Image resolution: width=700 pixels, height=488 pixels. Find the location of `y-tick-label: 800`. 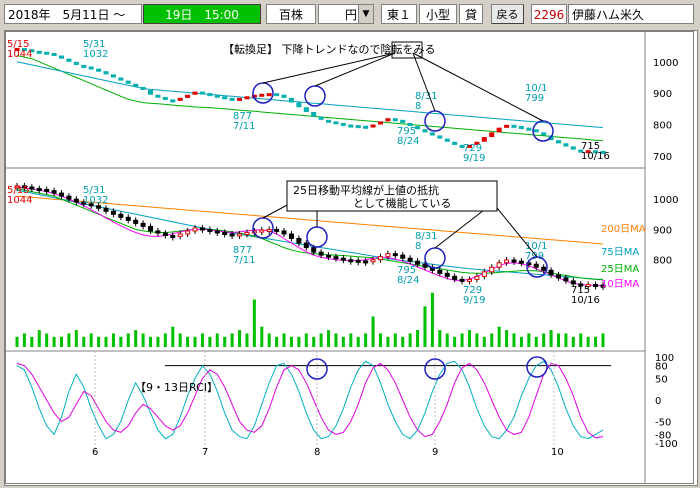

y-tick-label: 800 is located at coordinates (662, 261).